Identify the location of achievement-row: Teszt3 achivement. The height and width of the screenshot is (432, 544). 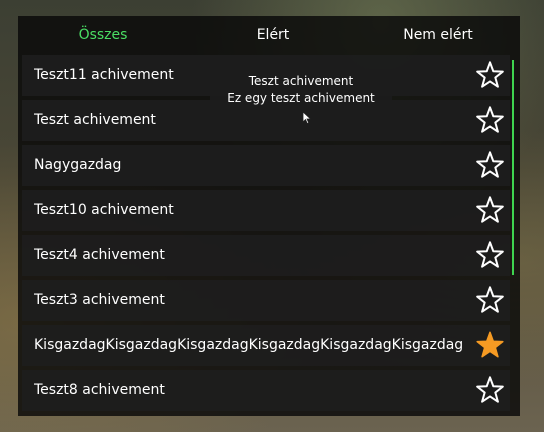
(266, 300).